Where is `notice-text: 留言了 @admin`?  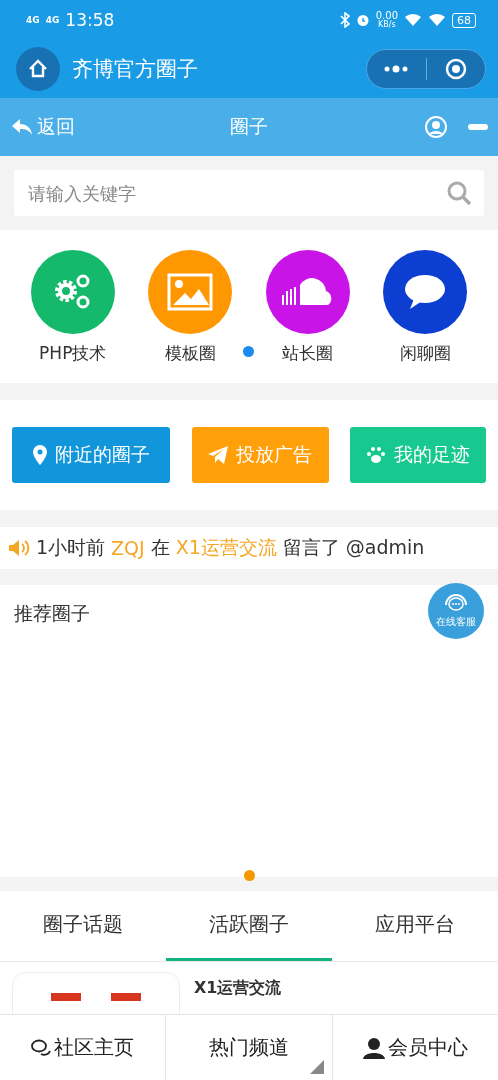
notice-text: 留言了 @admin is located at coordinates (353, 547).